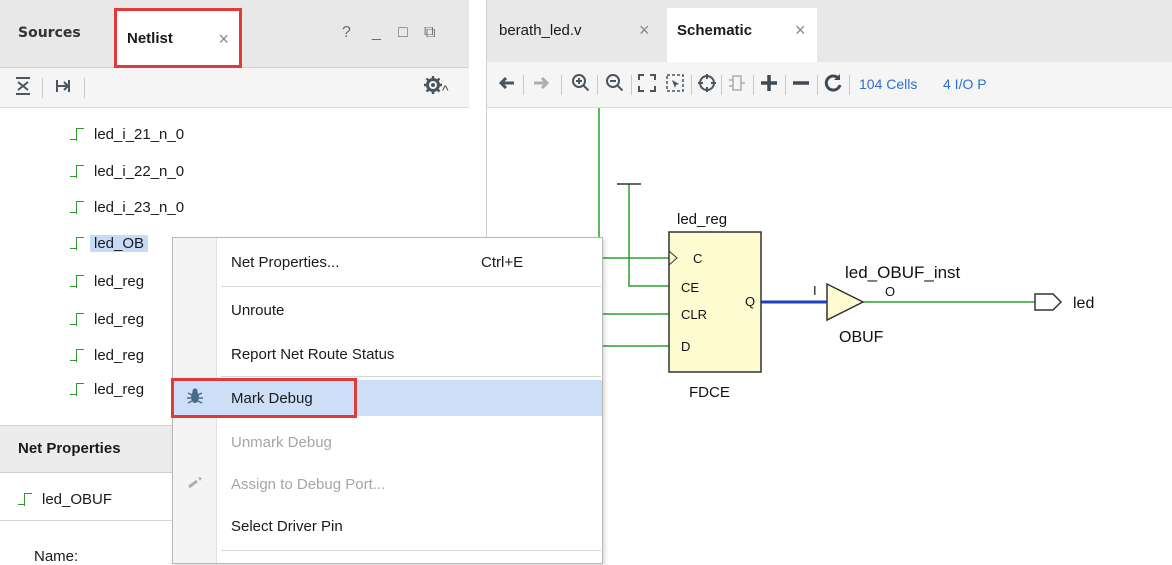  I want to click on buf-type-label: OBUF, so click(861, 337).